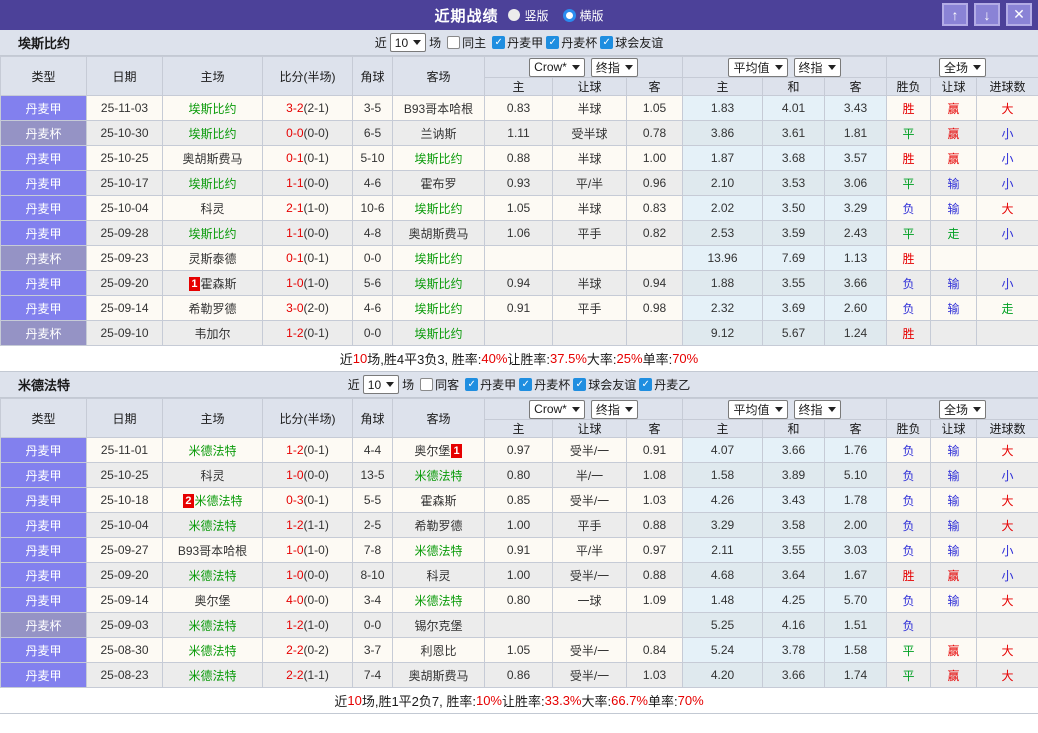 Image resolution: width=1038 pixels, height=733 pixels. What do you see at coordinates (438, 133) in the screenshot?
I see `away-team-cell: 兰讷斯` at bounding box center [438, 133].